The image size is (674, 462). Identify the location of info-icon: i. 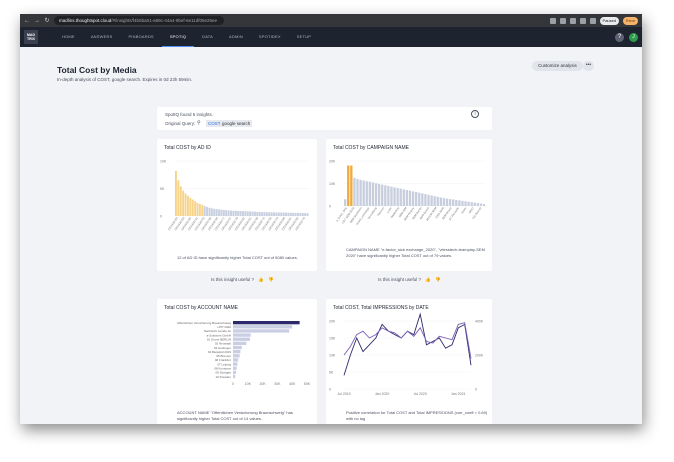
(475, 114).